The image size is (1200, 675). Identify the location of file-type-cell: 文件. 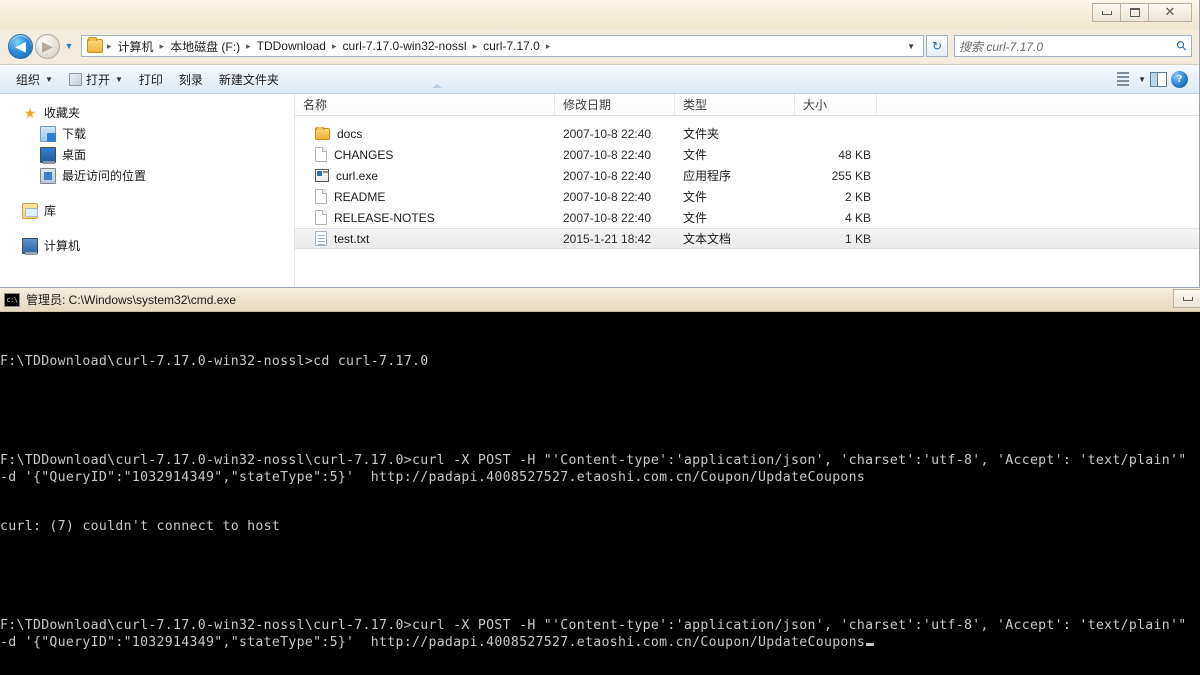
(695, 197).